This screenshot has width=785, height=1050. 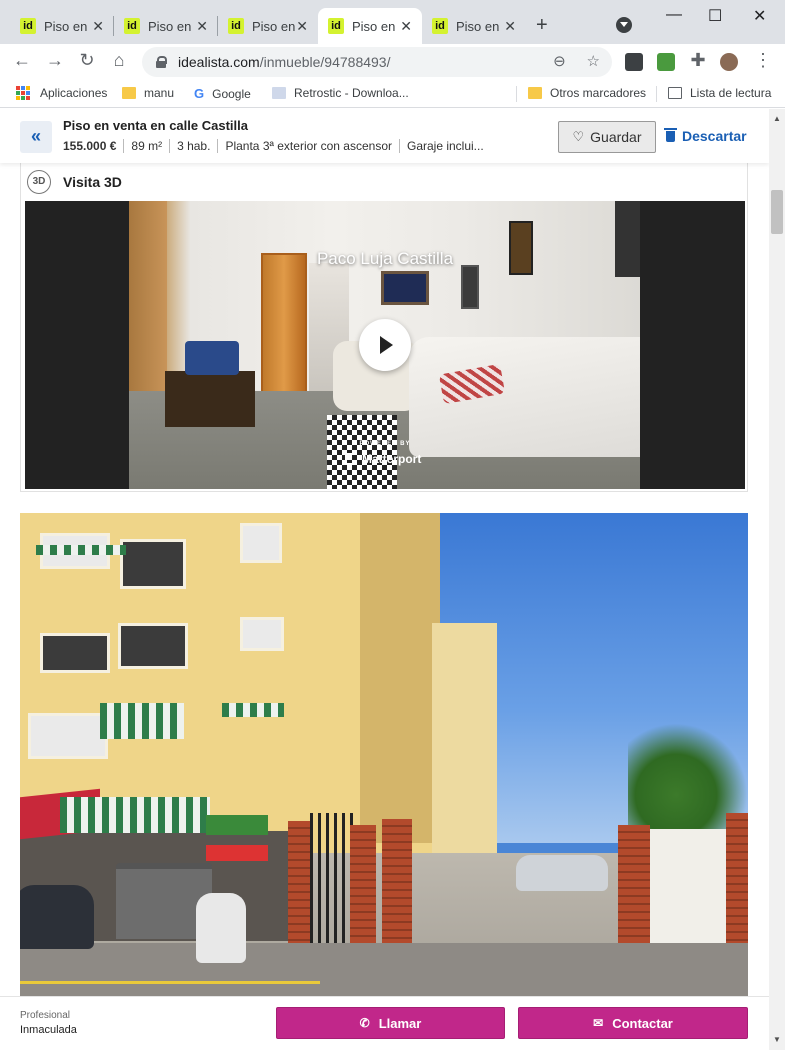 What do you see at coordinates (777, 212) in the screenshot?
I see `scrollbar-thumb` at bounding box center [777, 212].